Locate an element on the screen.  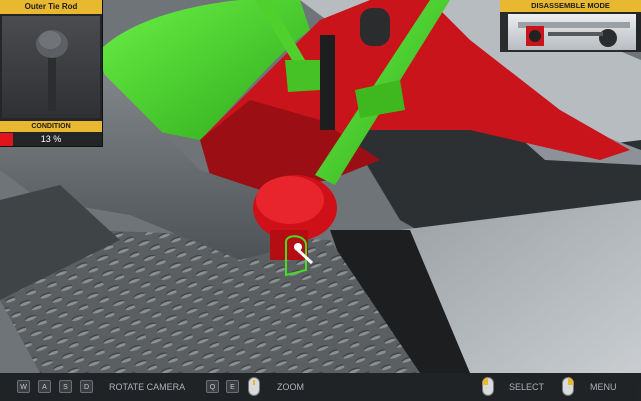
rotate-camera-label: ROTATE CAMERA is located at coordinates (147, 387).